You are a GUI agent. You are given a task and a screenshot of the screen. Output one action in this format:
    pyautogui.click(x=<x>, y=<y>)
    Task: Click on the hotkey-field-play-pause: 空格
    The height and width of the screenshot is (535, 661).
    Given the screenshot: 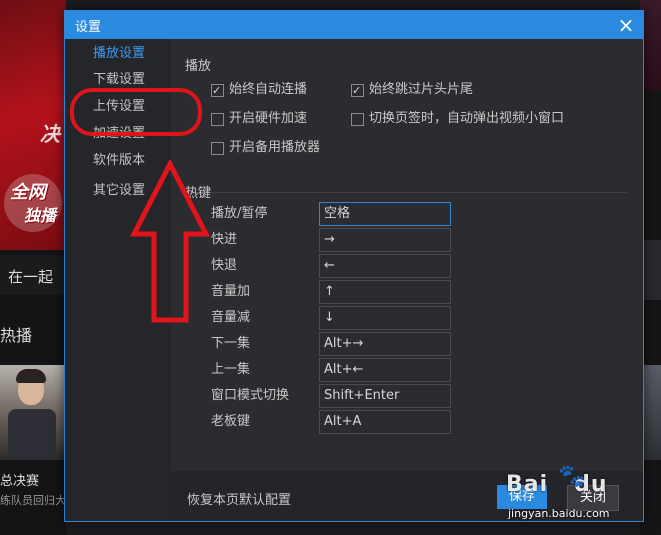 What is the action you would take?
    pyautogui.click(x=385, y=214)
    